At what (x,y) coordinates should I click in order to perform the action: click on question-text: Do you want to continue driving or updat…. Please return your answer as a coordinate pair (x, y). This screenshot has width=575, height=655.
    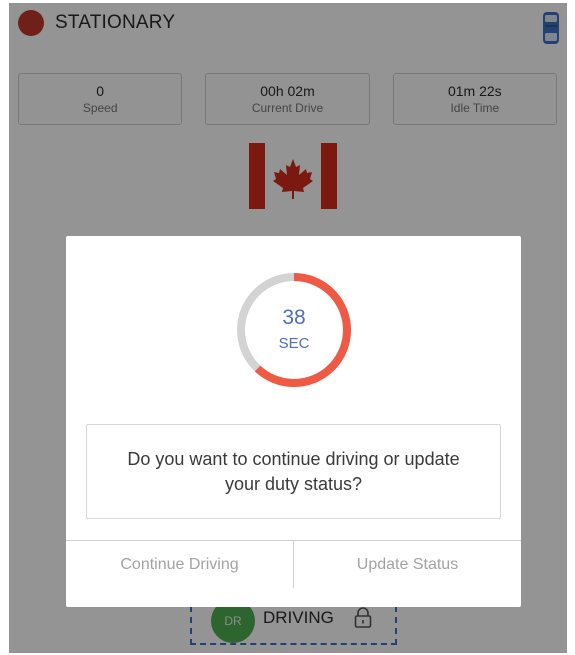
    Looking at the image, I should click on (293, 471).